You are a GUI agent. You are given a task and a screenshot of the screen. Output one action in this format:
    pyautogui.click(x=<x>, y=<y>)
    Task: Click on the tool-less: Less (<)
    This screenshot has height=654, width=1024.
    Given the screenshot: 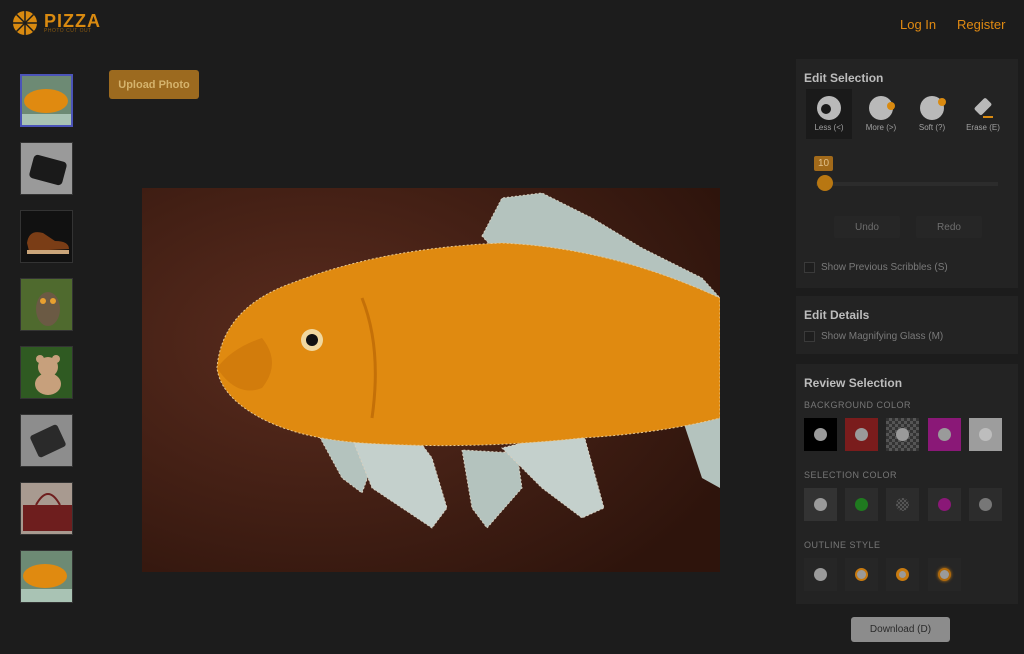 What is the action you would take?
    pyautogui.click(x=829, y=114)
    